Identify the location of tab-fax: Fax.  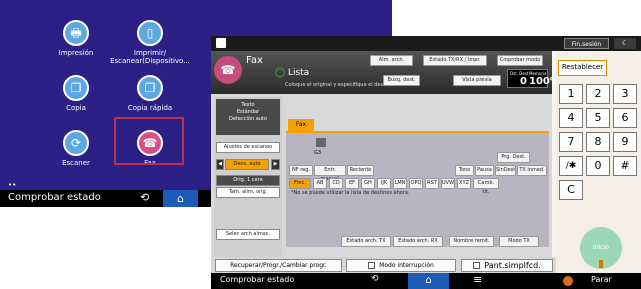
(301, 125).